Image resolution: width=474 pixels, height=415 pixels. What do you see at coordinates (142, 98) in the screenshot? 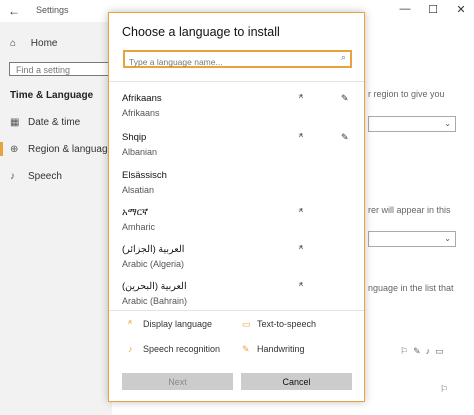
I see `language-native-name: Afrikaans` at bounding box center [142, 98].